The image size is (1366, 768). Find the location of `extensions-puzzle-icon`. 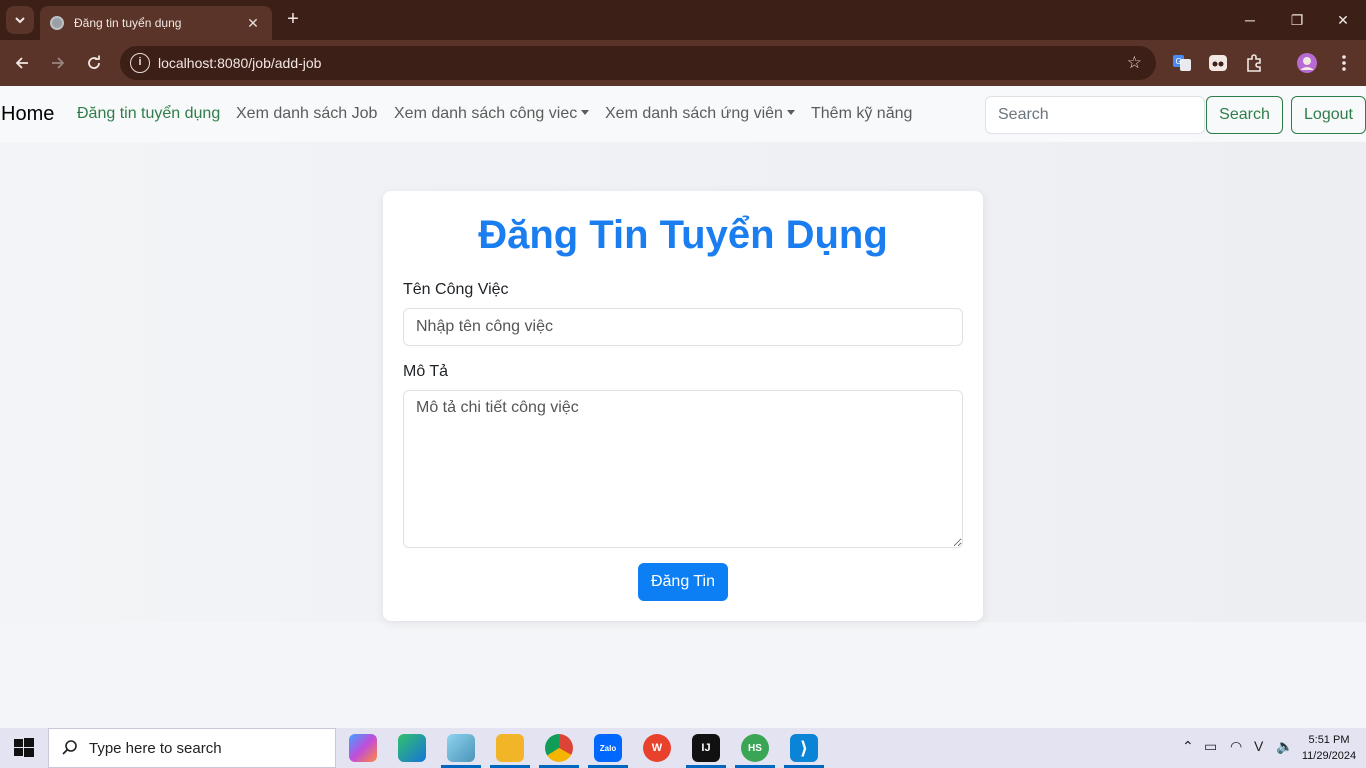

extensions-puzzle-icon is located at coordinates (1254, 63).